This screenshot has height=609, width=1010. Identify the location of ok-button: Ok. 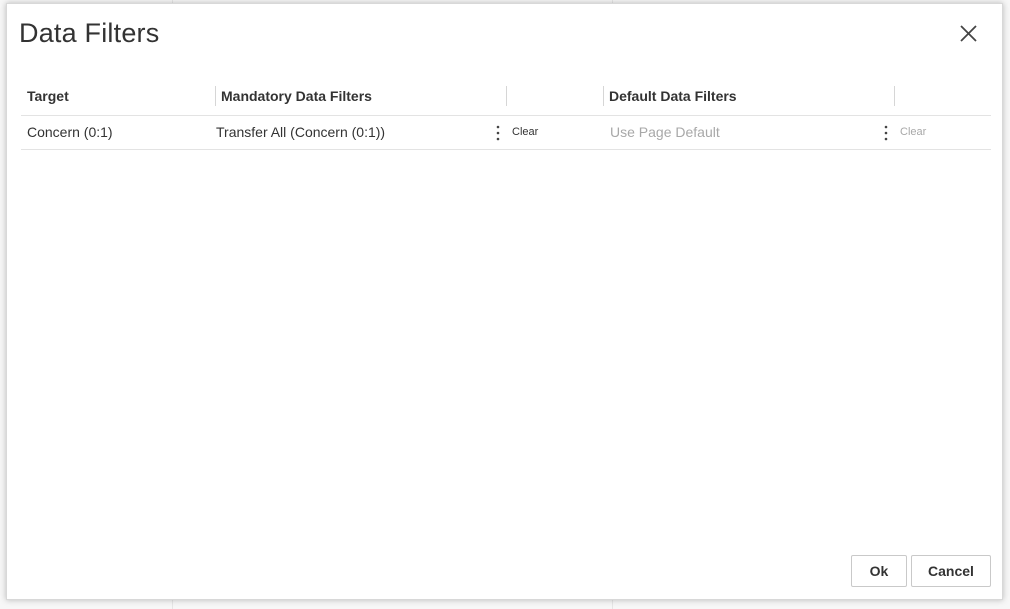
(879, 571).